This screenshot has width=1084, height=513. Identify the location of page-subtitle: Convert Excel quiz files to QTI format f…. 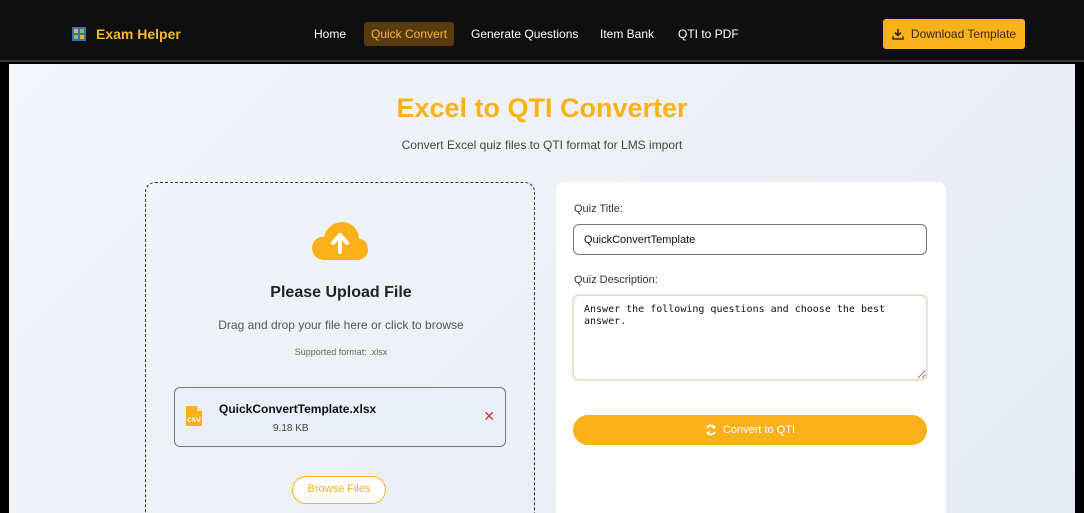
(542, 145).